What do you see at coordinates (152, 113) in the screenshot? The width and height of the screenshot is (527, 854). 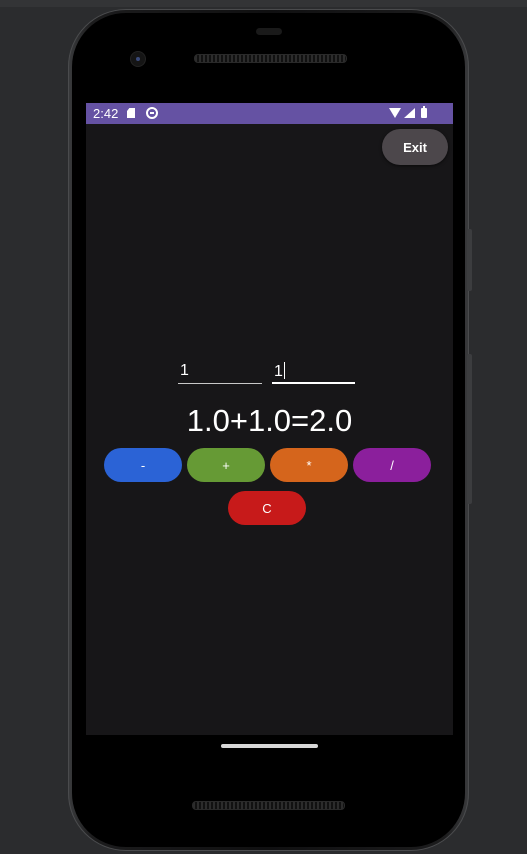 I see `circle-icon` at bounding box center [152, 113].